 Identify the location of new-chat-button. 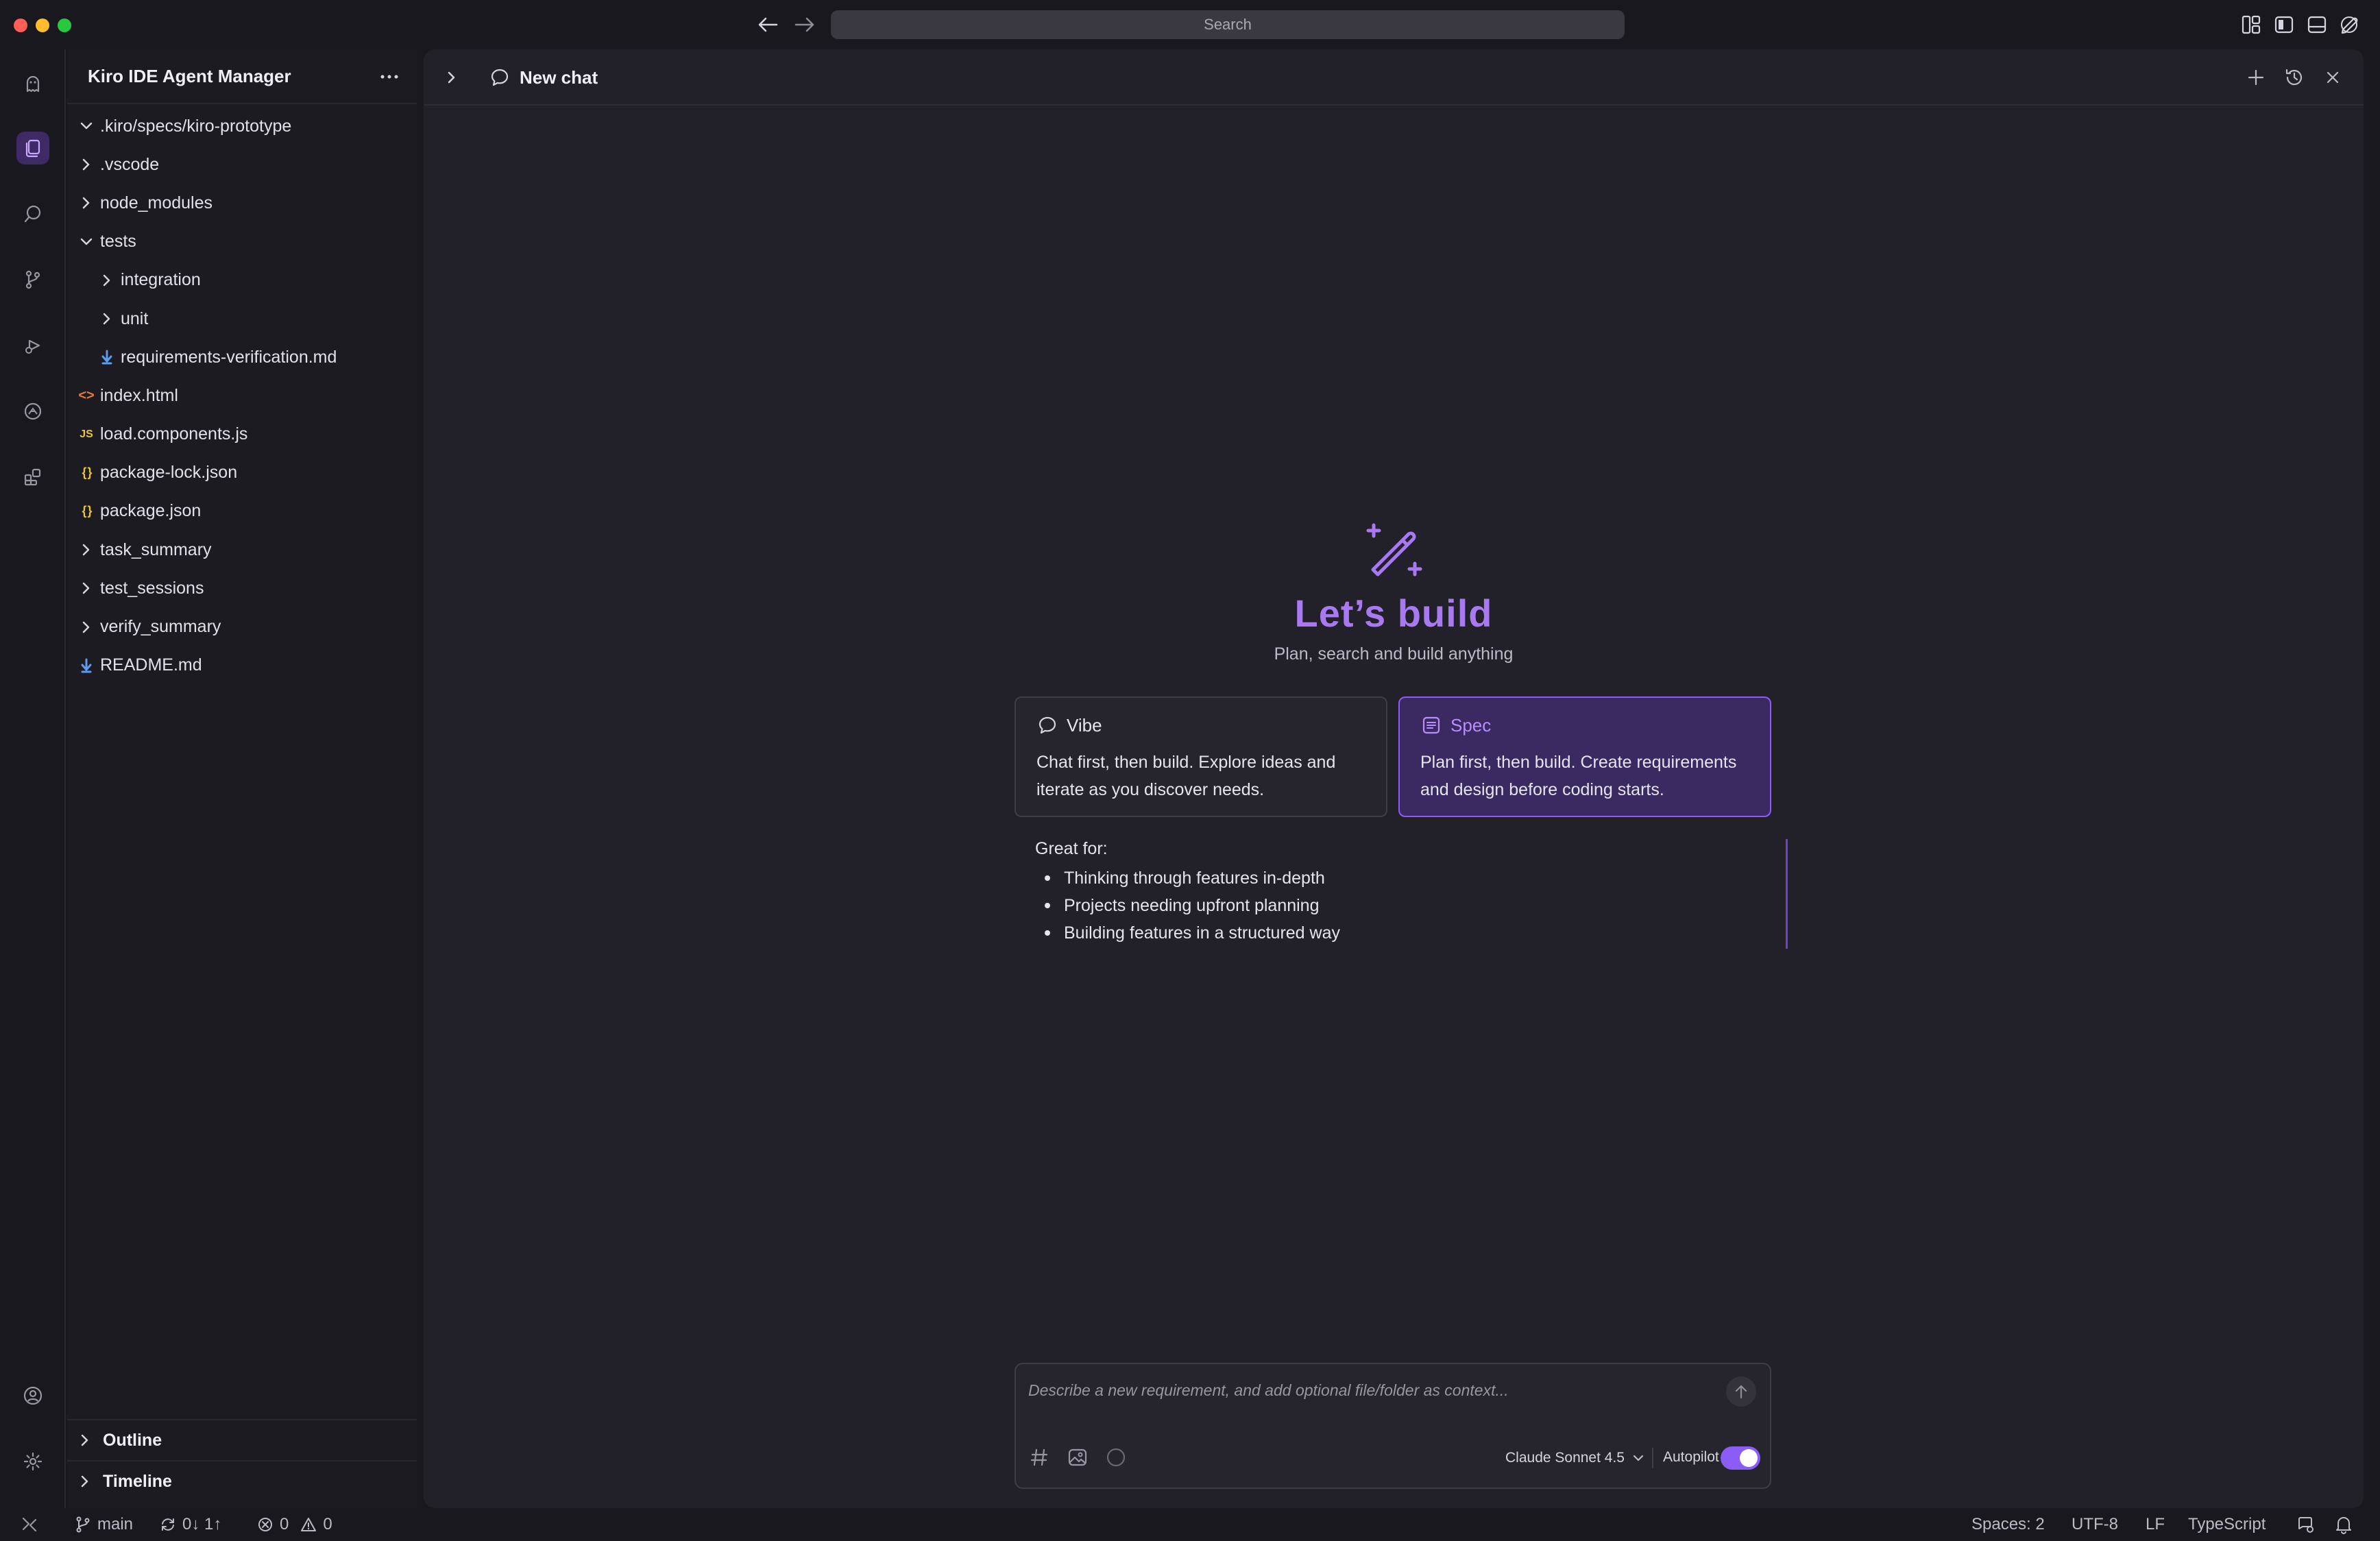
(2256, 77).